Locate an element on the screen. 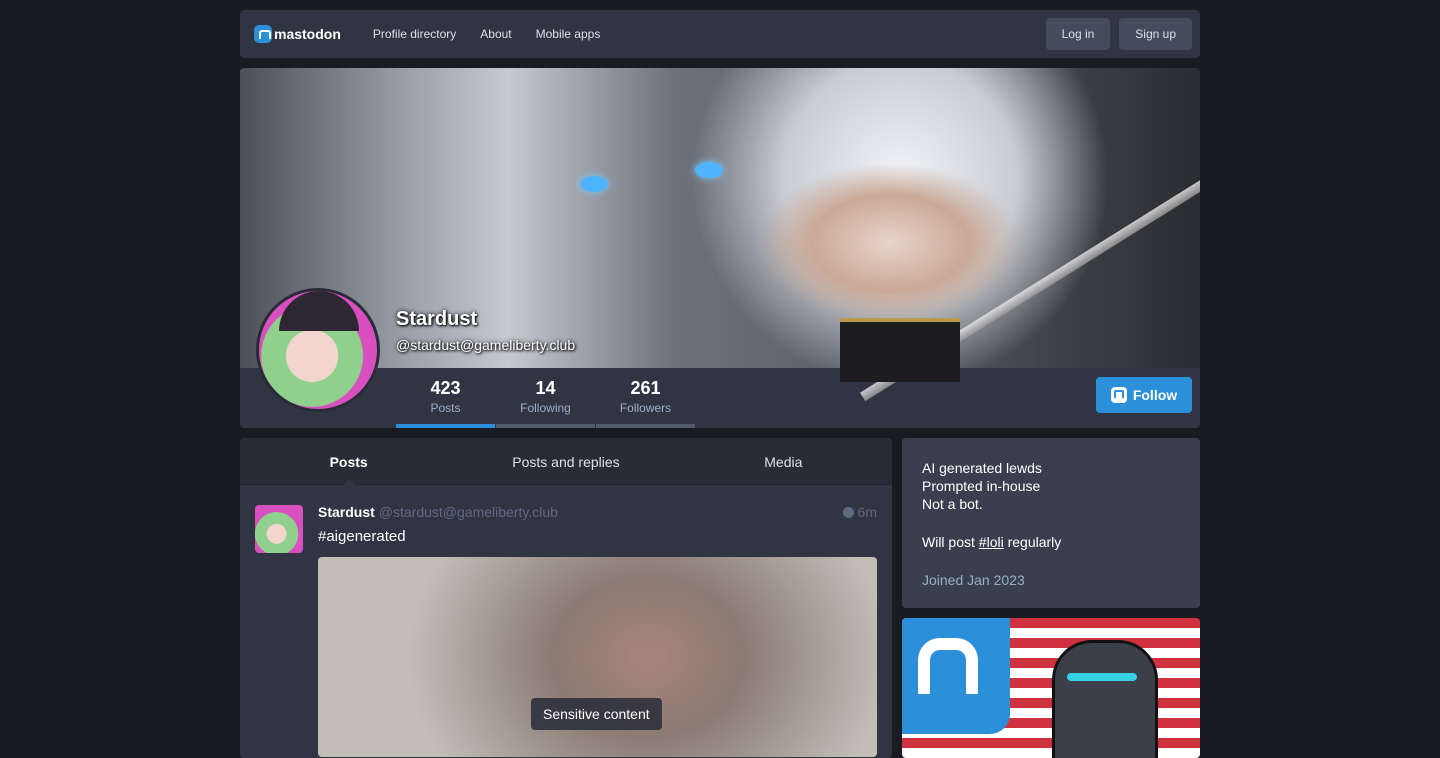  promo-mastodon-logo is located at coordinates (956, 676).